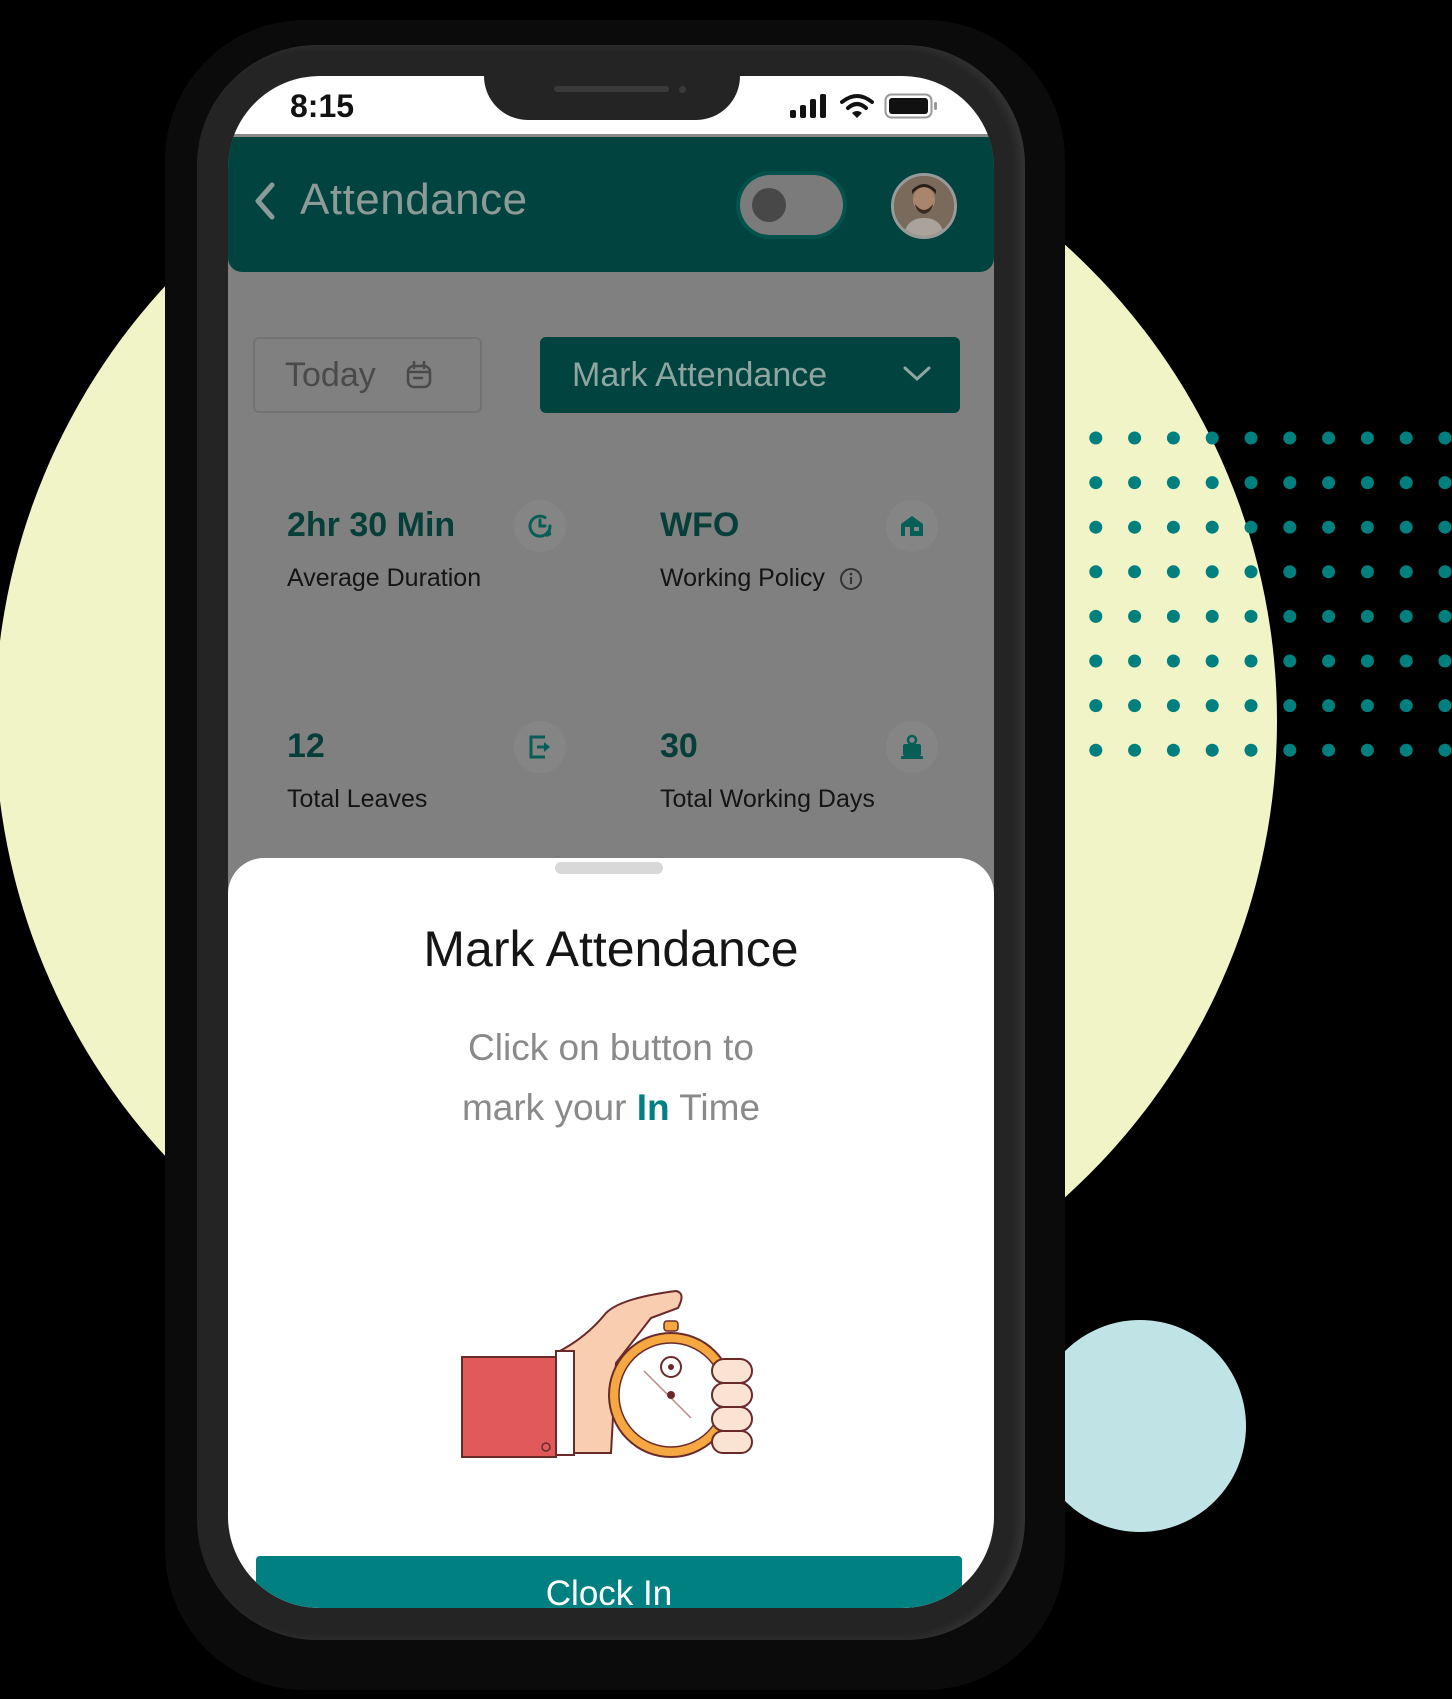 The width and height of the screenshot is (1452, 1699). Describe the element at coordinates (715, 1107) in the screenshot. I see `desc-line-2-post: Time` at that location.